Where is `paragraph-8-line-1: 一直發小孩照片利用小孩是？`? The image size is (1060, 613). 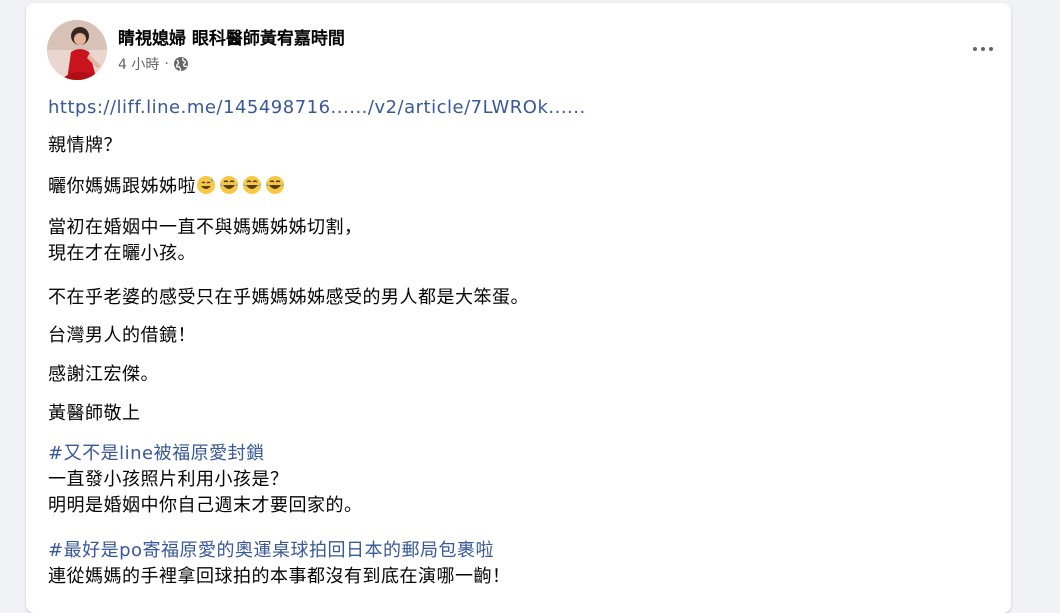
paragraph-8-line-1: 一直發小孩照片利用小孩是？ is located at coordinates (168, 479).